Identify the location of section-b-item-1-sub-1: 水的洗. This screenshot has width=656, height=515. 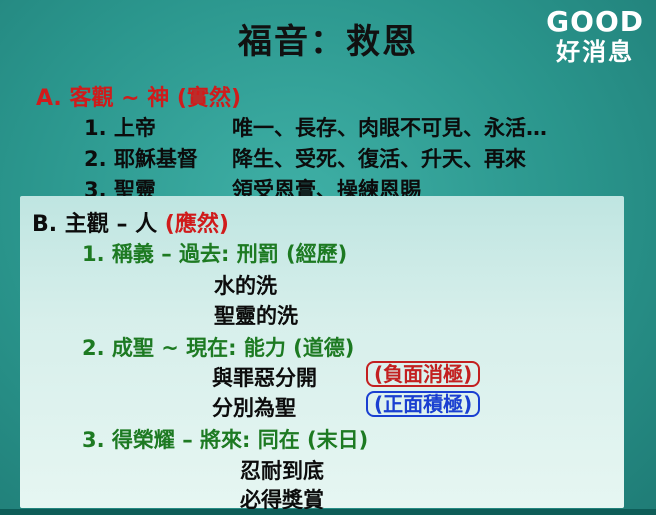
(245, 286).